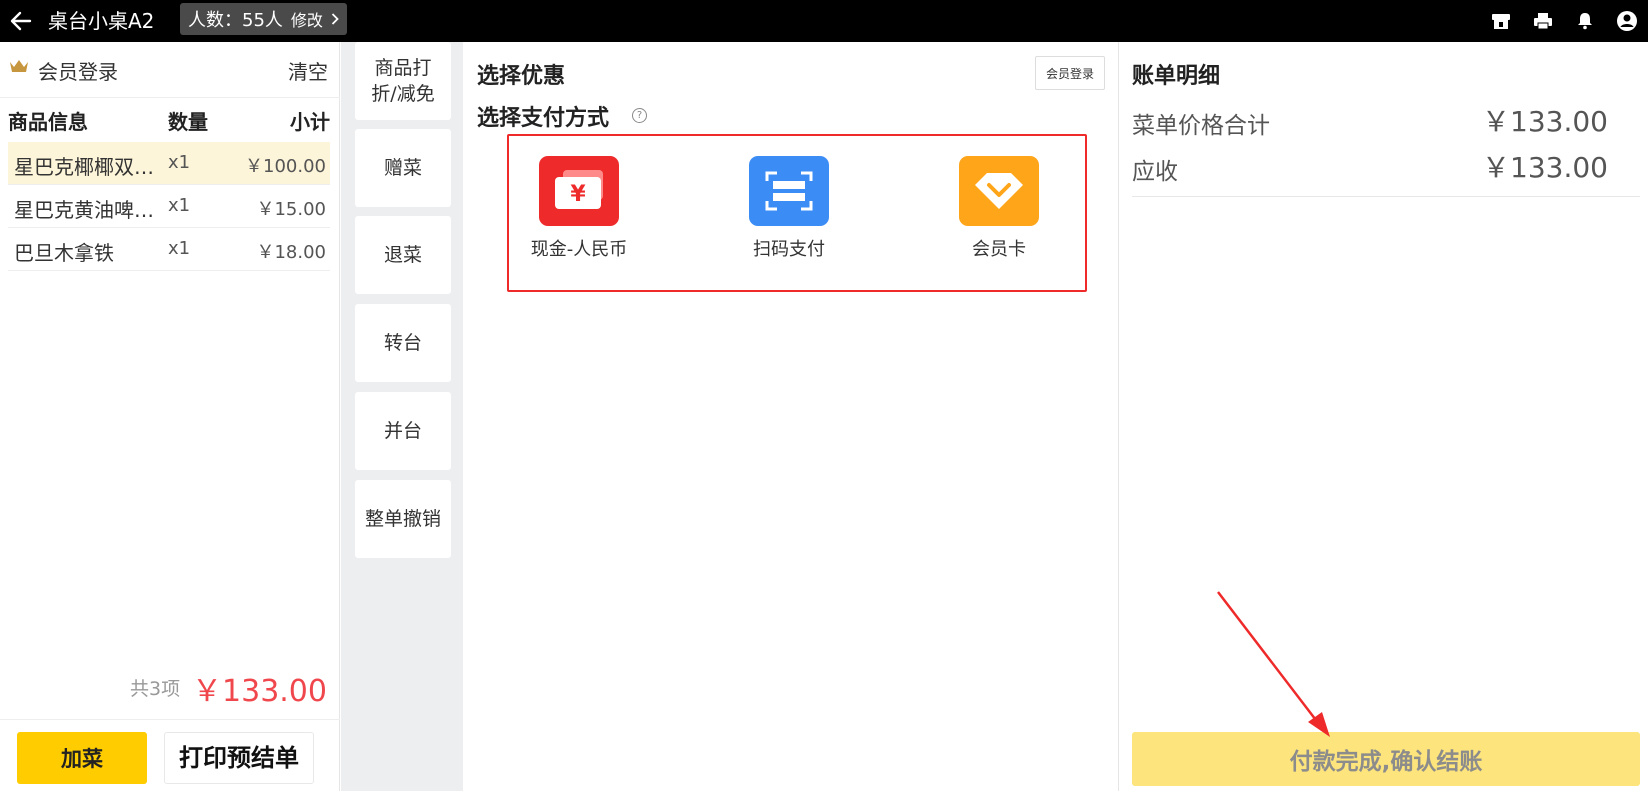 The image size is (1648, 791). Describe the element at coordinates (1386, 759) in the screenshot. I see `confirm-payment-button: 付款完成,确认结账` at that location.